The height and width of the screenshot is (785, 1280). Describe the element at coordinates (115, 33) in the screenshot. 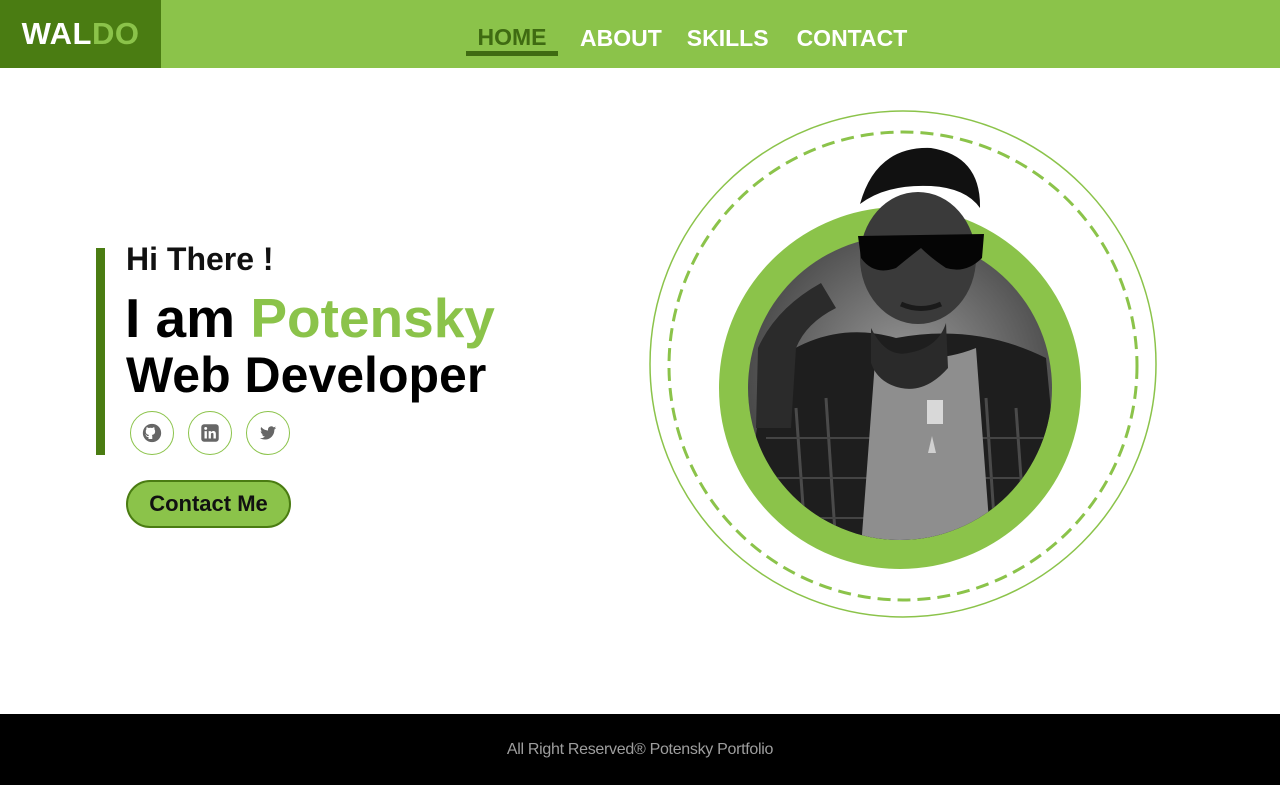

I see `logo-text-part2: DO` at that location.